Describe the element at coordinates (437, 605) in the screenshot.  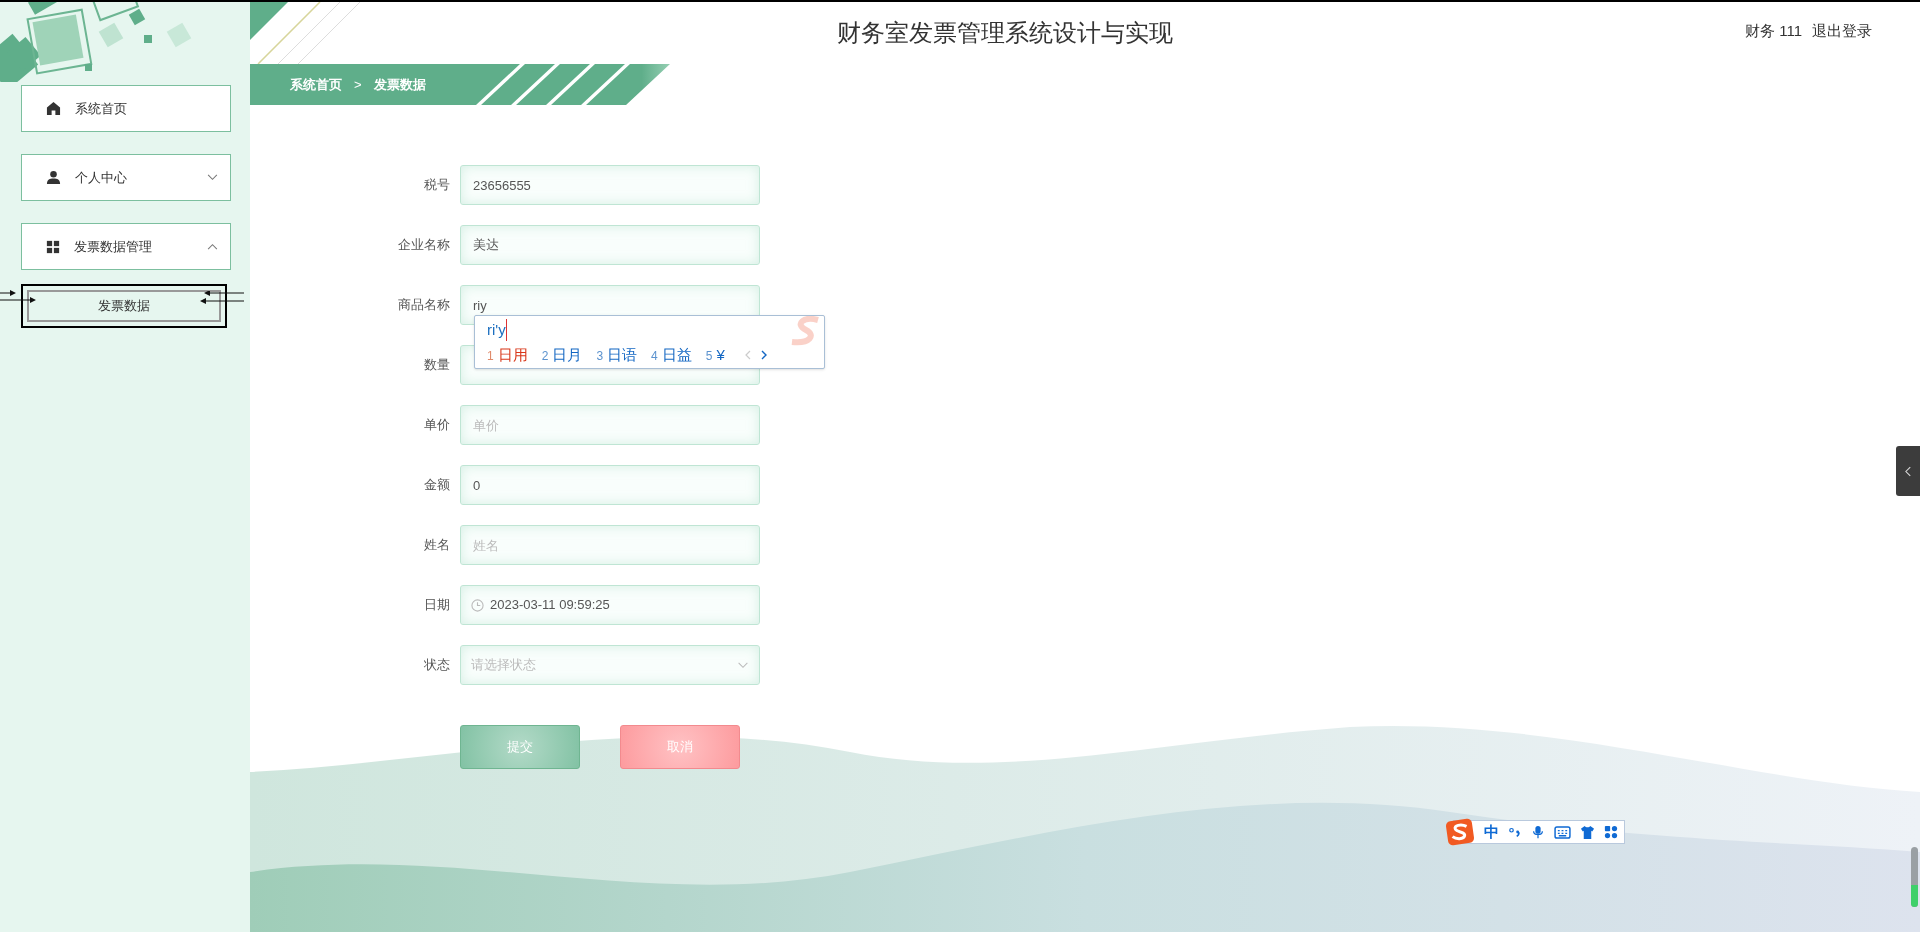
I see `field-label: 日期` at that location.